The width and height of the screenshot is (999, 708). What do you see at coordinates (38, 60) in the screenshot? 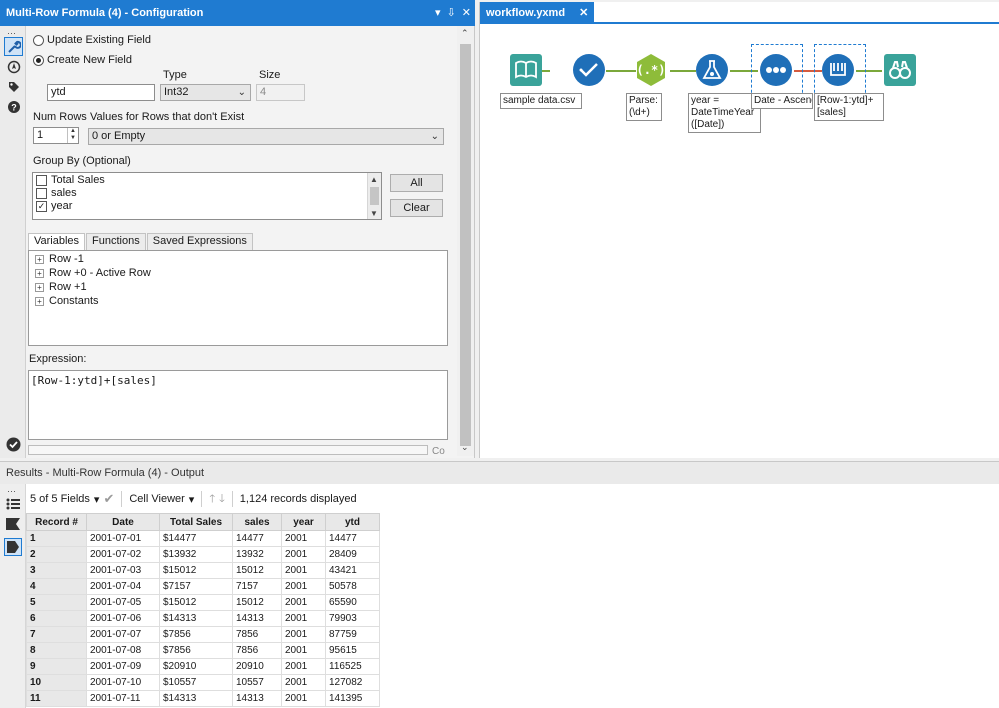
I see `create-new-radio` at bounding box center [38, 60].